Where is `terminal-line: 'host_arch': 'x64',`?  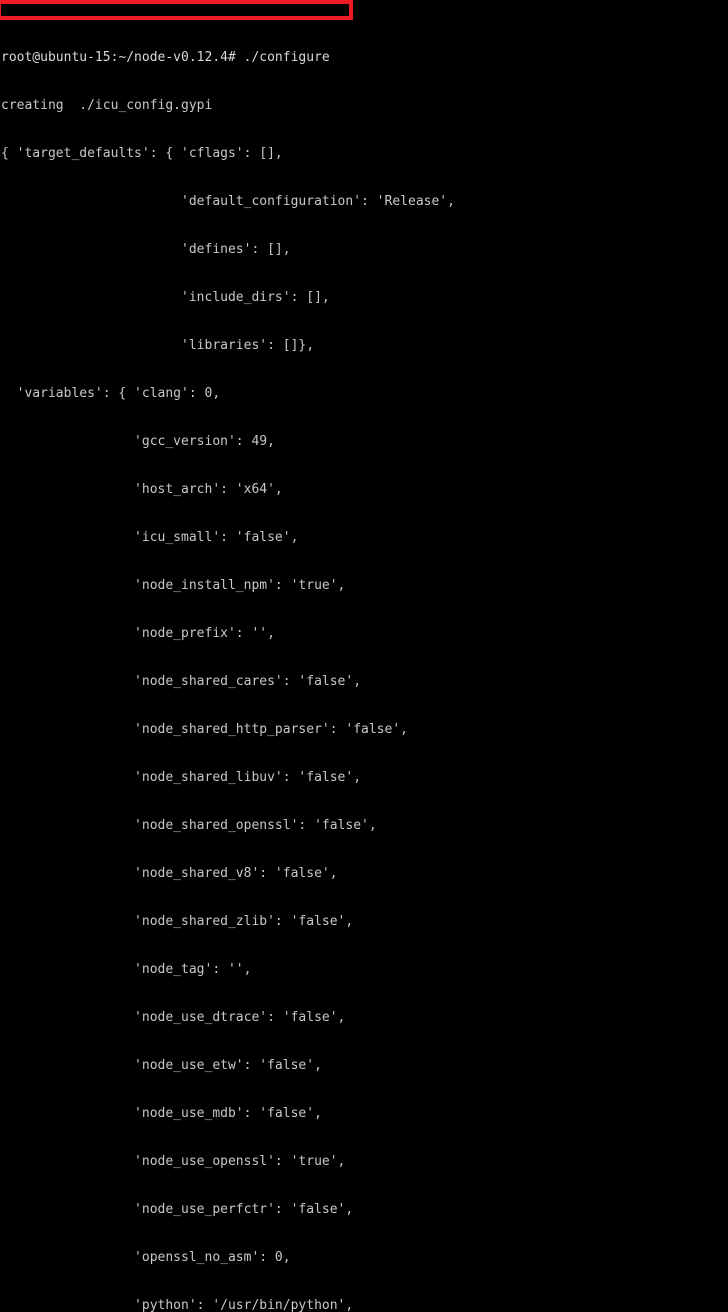 terminal-line: 'host_arch': 'x64', is located at coordinates (142, 489).